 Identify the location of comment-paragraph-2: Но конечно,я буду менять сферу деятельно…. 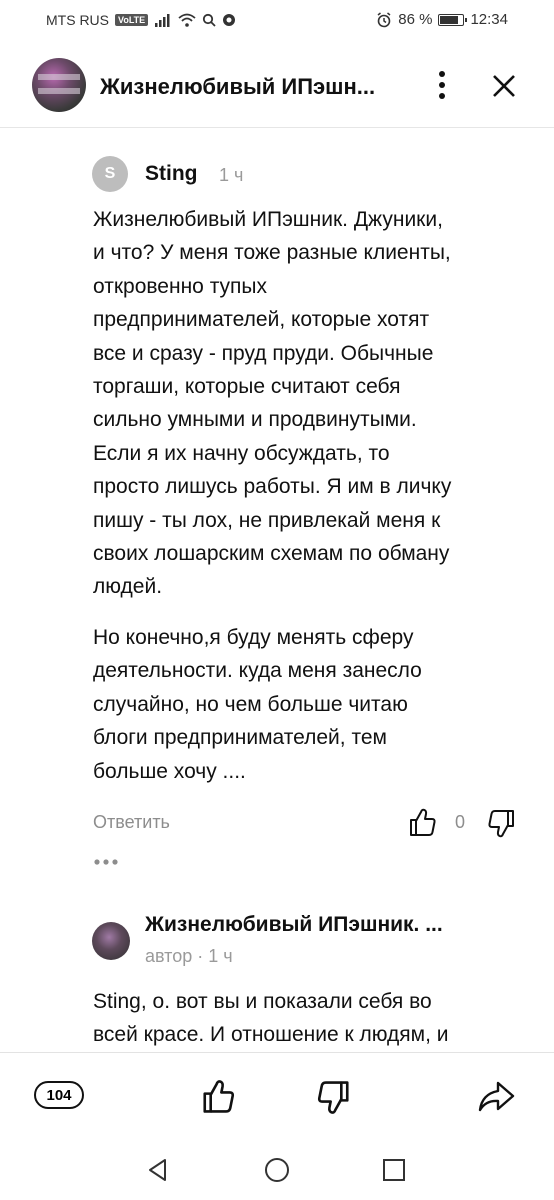
(308, 704).